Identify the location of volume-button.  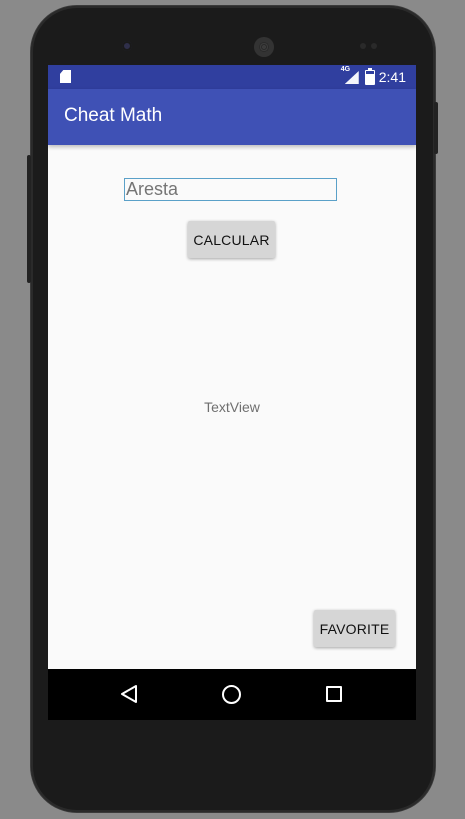
(29, 219).